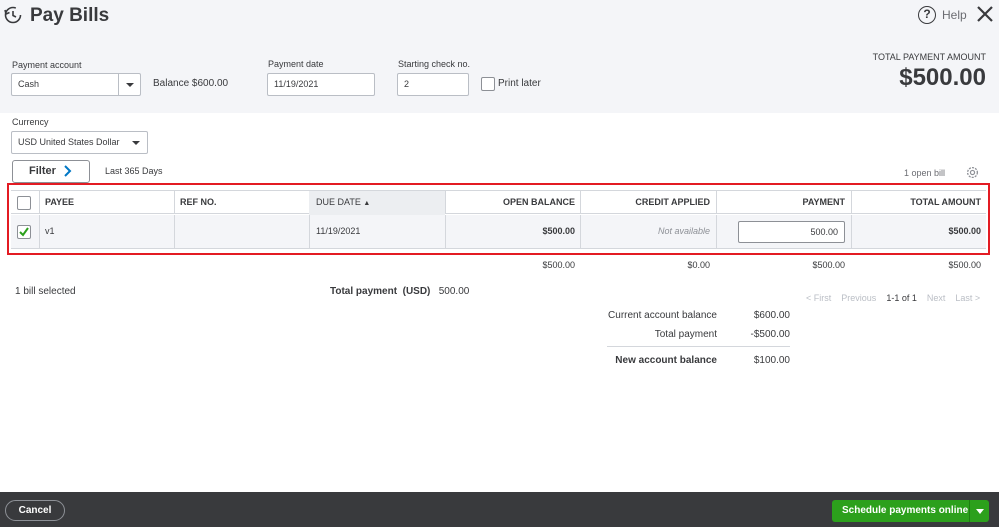 The width and height of the screenshot is (999, 527). What do you see at coordinates (76, 84) in the screenshot?
I see `payment-account-select: Cash` at bounding box center [76, 84].